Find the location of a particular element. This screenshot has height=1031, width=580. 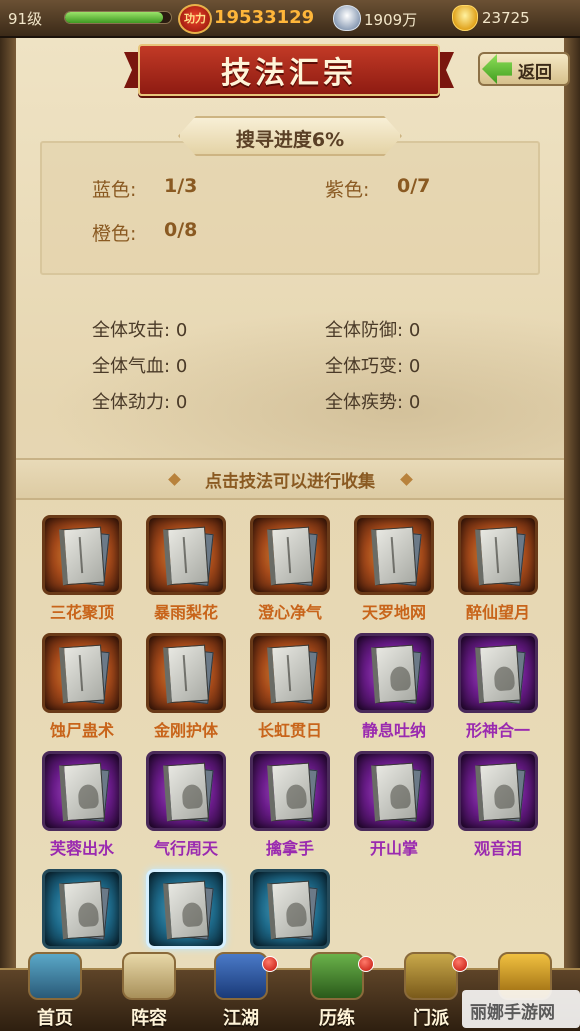

purple-count: 0/7 is located at coordinates (414, 186).